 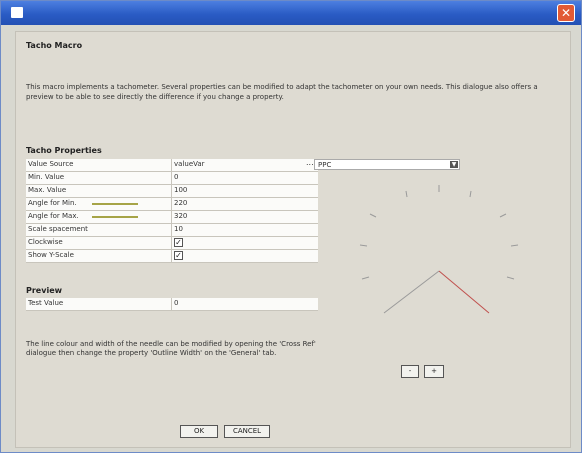 I want to click on value-source-field: valueVar, so click(x=189, y=164).